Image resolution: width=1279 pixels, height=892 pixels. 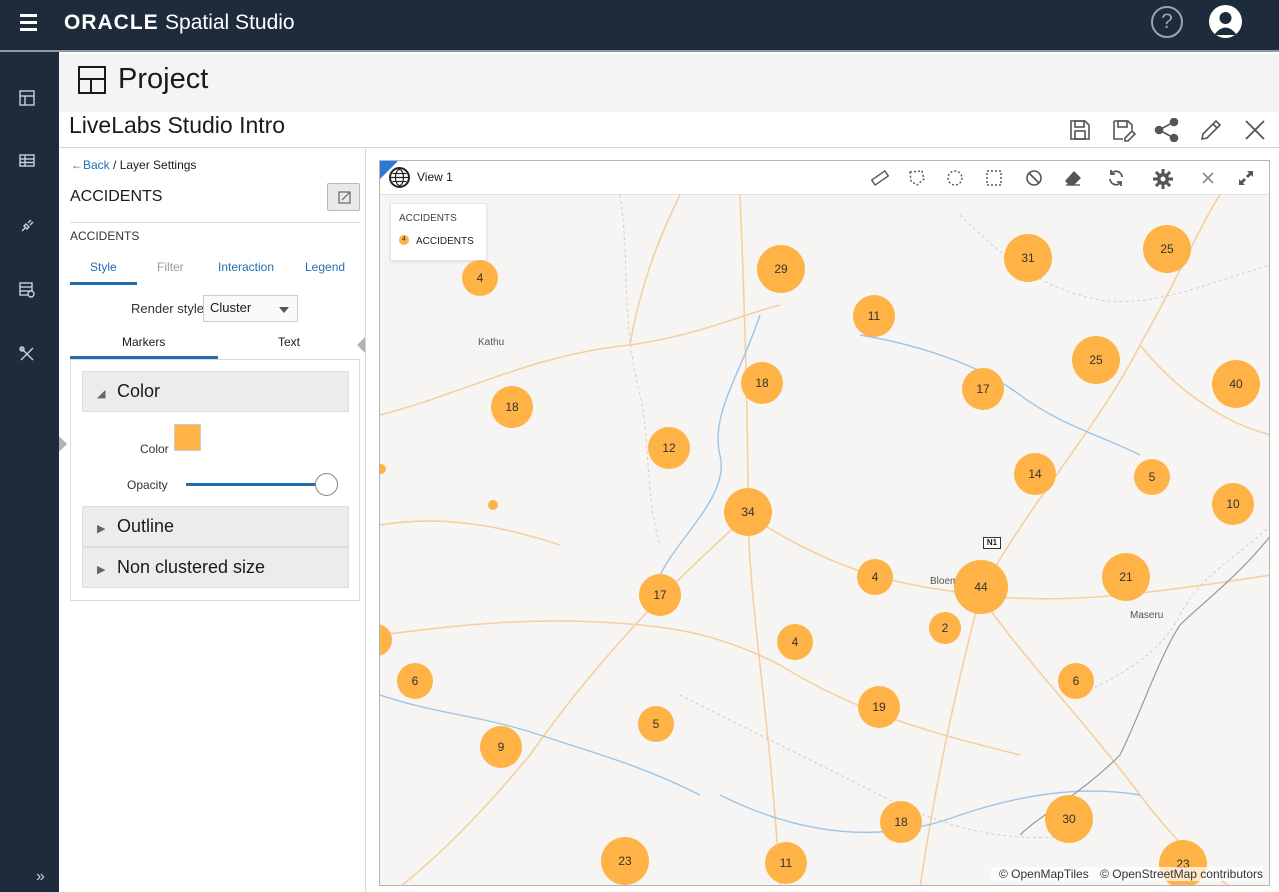 What do you see at coordinates (361, 345) in the screenshot?
I see `collapse-panel-icon` at bounding box center [361, 345].